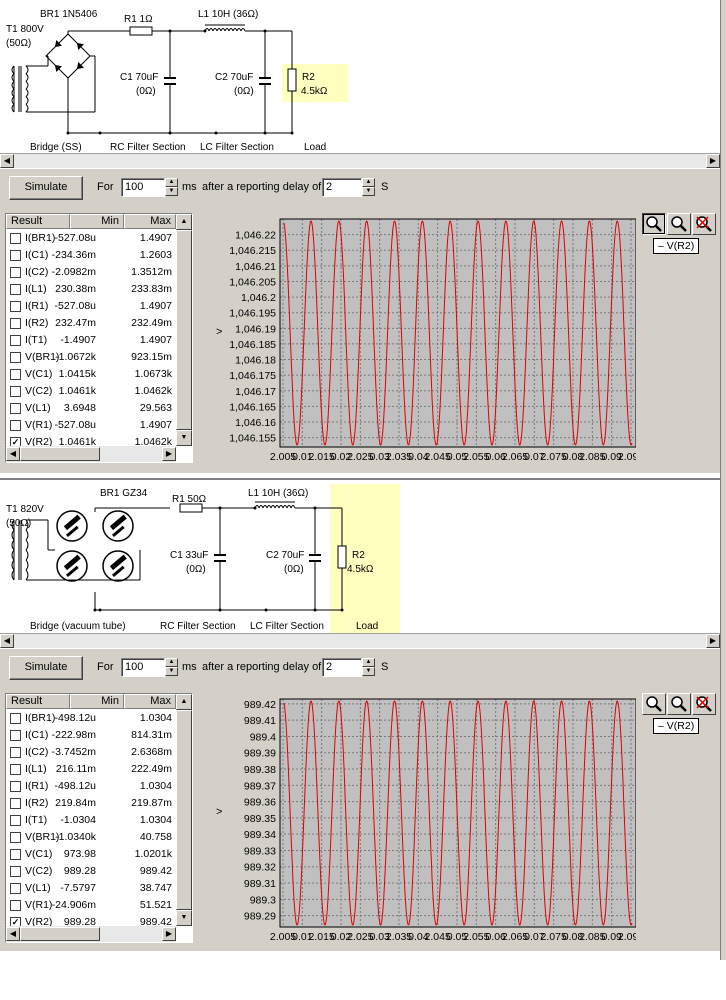 Image resolution: width=726 pixels, height=1000 pixels. Describe the element at coordinates (150, 221) in the screenshot. I see `column-header-max: Max` at that location.